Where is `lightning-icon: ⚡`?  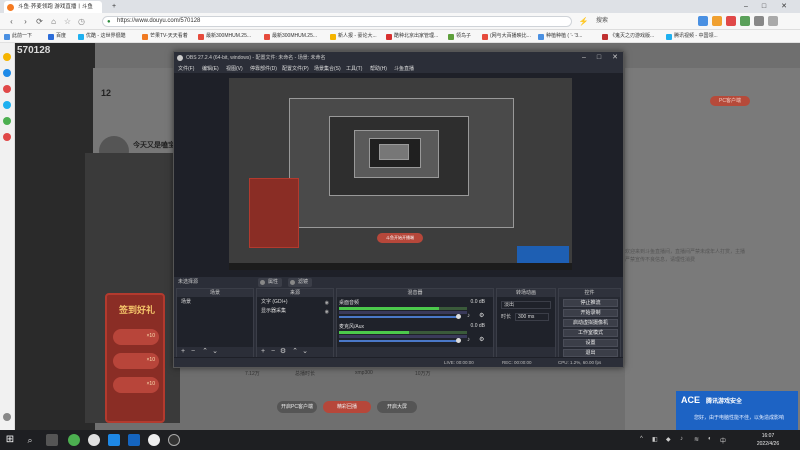 lightning-icon: ⚡ is located at coordinates (583, 21).